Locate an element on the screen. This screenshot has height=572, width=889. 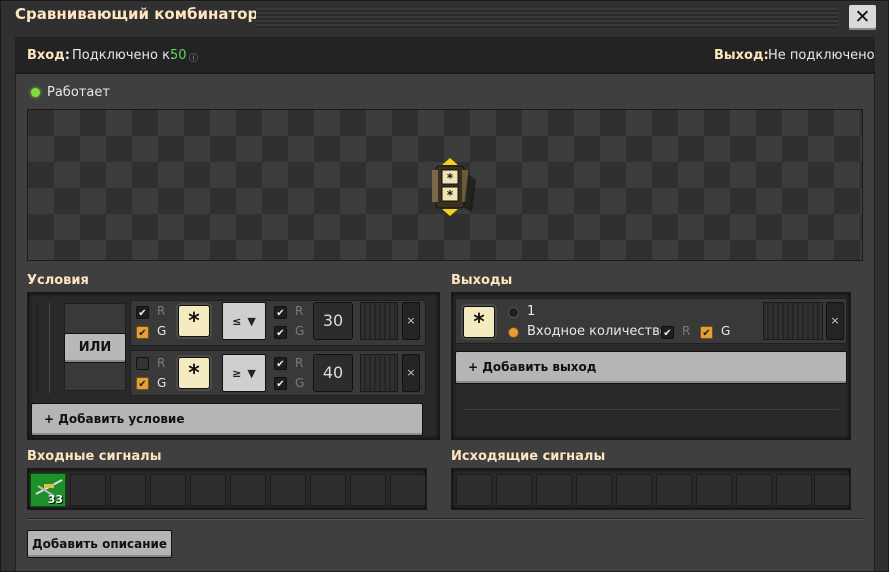
output-green-checkbox: ✔ is located at coordinates (706, 332).